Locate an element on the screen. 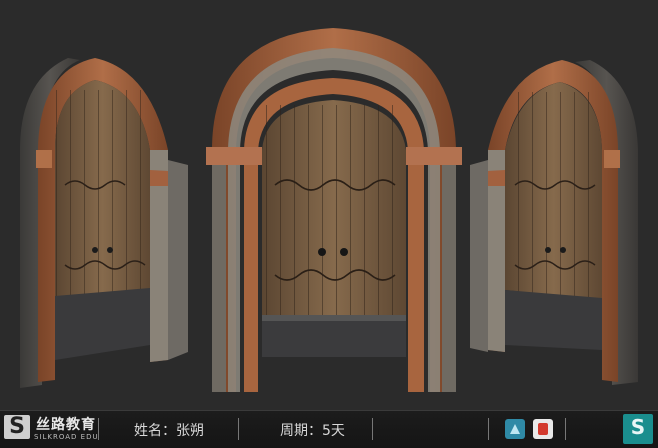 Image resolution: width=658 pixels, height=448 pixels. author-field: 姓名：张朔 is located at coordinates (169, 430).